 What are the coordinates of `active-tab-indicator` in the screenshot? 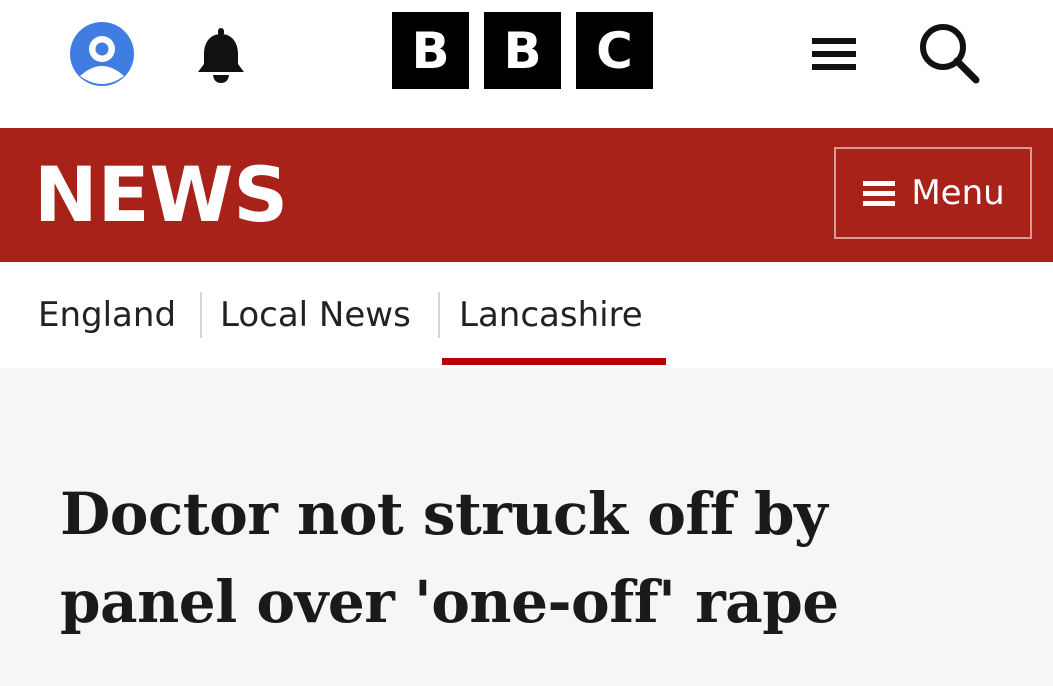 It's located at (554, 361).